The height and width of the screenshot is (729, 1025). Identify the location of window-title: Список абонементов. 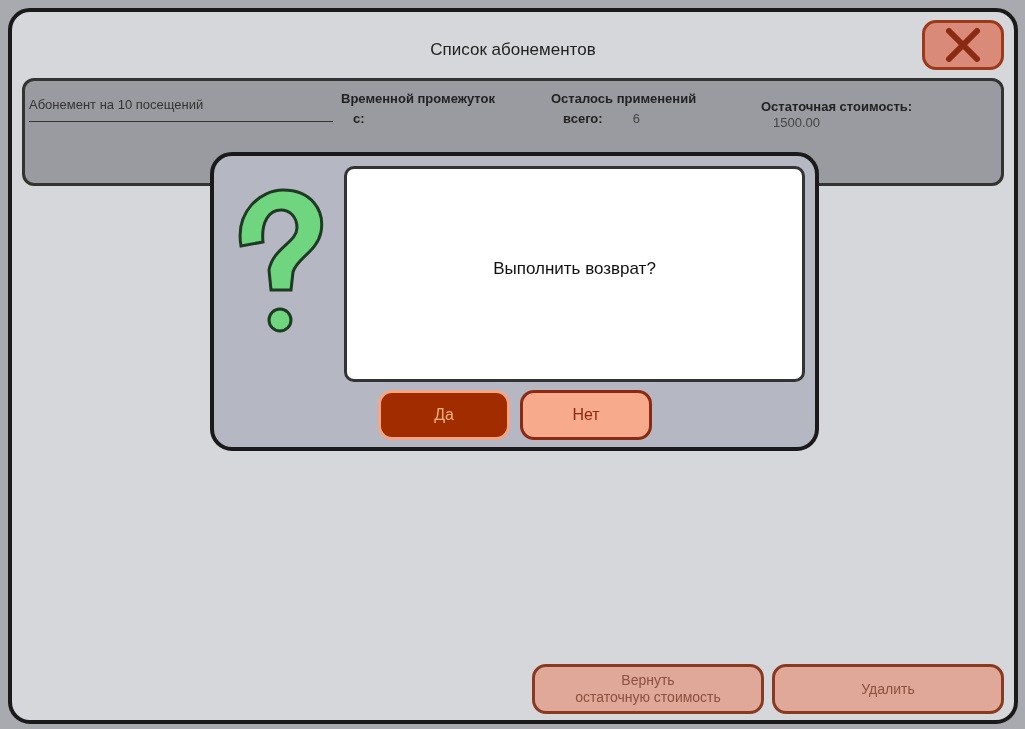
(513, 50).